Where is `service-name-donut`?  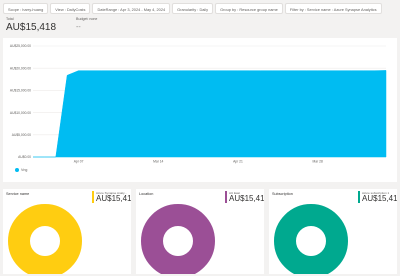 service-name-donut is located at coordinates (67, 231).